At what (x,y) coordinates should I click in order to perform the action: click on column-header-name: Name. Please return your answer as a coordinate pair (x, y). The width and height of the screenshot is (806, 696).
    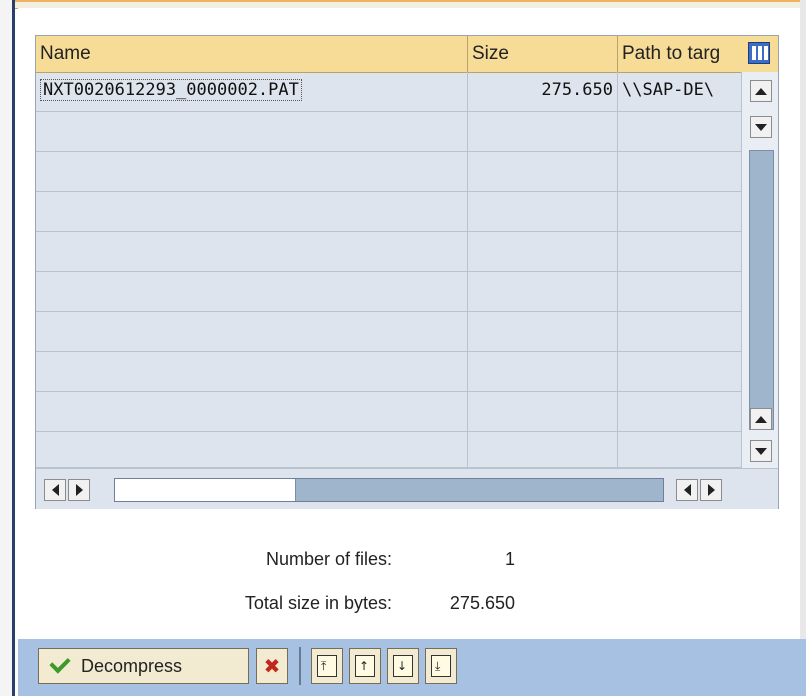
    Looking at the image, I should click on (252, 54).